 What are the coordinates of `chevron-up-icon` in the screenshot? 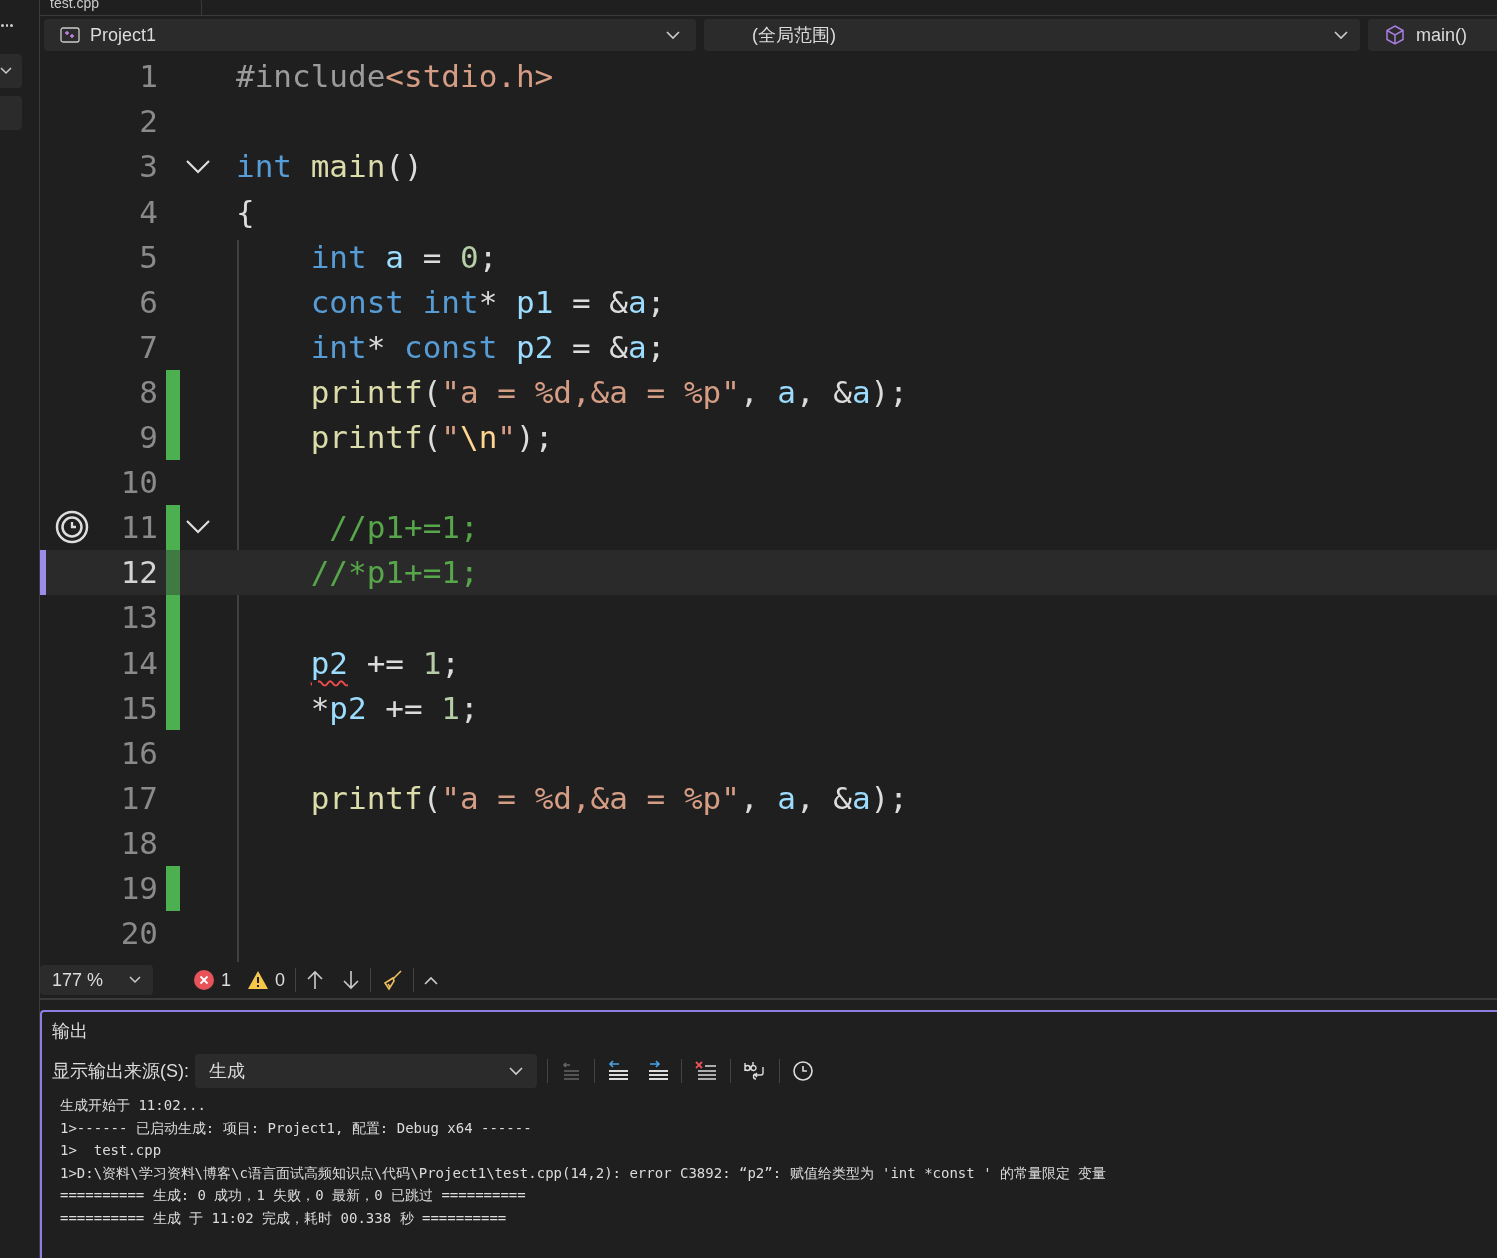 It's located at (431, 980).